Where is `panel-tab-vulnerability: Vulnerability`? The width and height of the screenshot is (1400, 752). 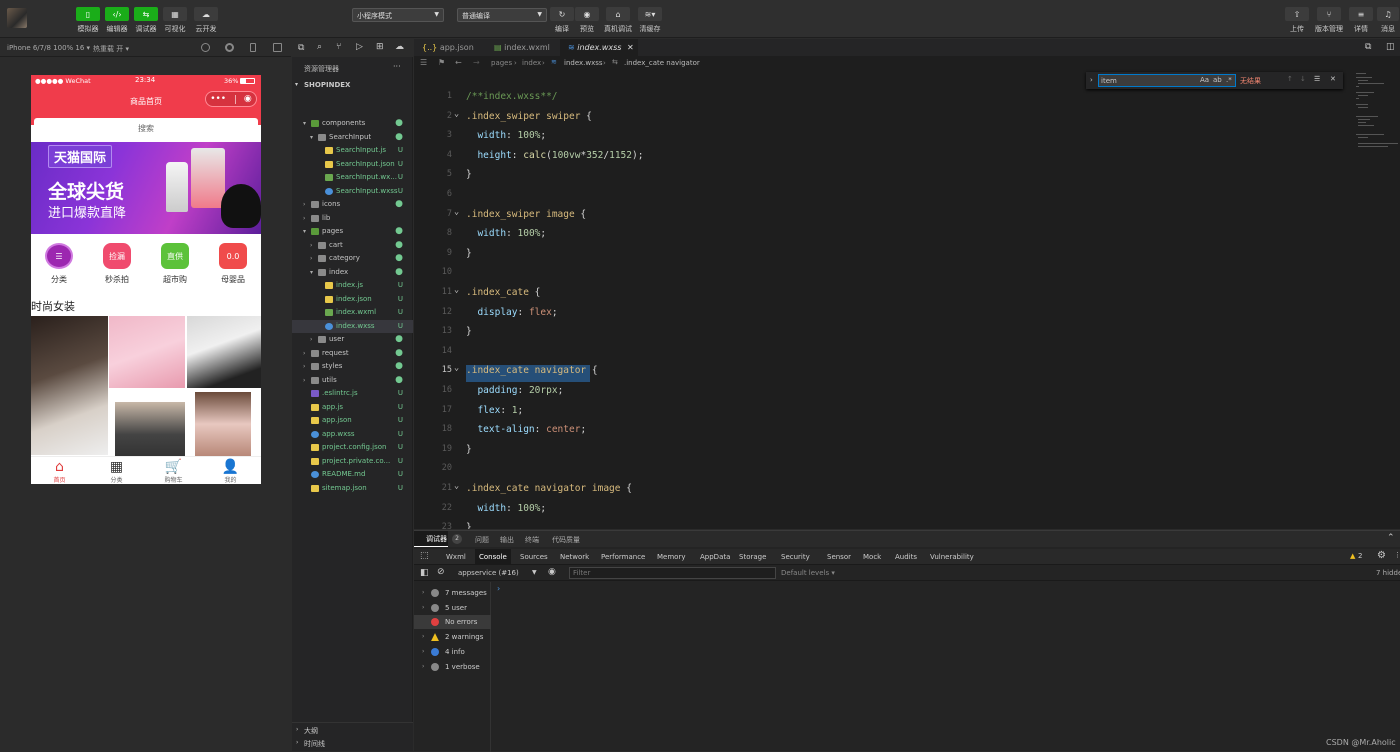 panel-tab-vulnerability: Vulnerability is located at coordinates (952, 557).